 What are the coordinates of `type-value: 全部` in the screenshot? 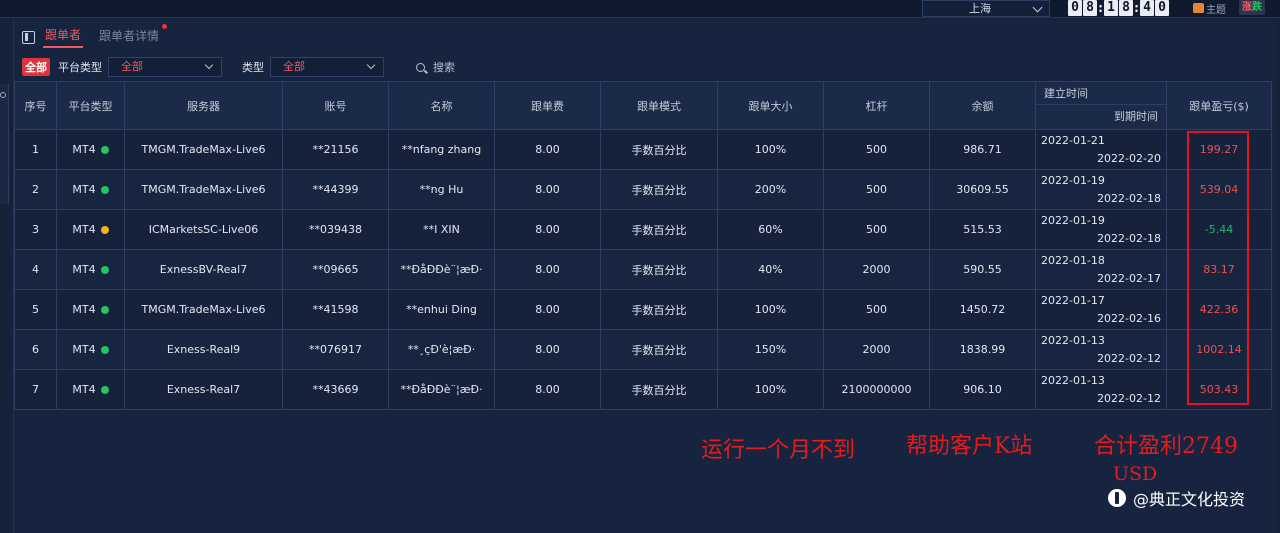 It's located at (294, 66).